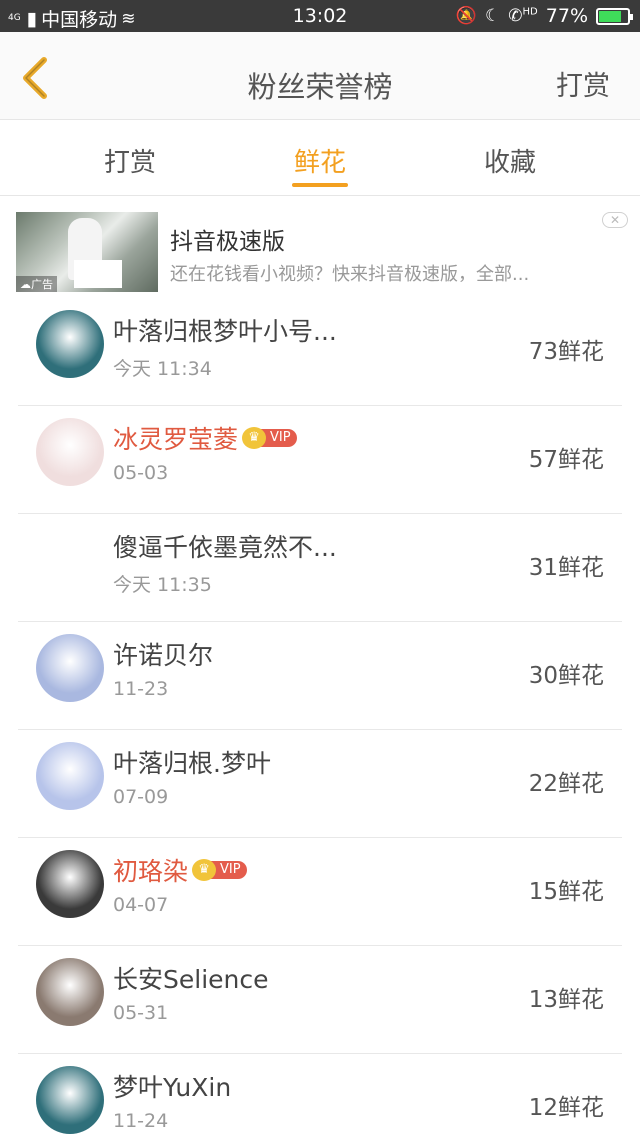 Image resolution: width=640 pixels, height=1138 pixels. Describe the element at coordinates (320, 1000) in the screenshot. I see `list-item: 长安Selience 05-31 13鲜花` at that location.